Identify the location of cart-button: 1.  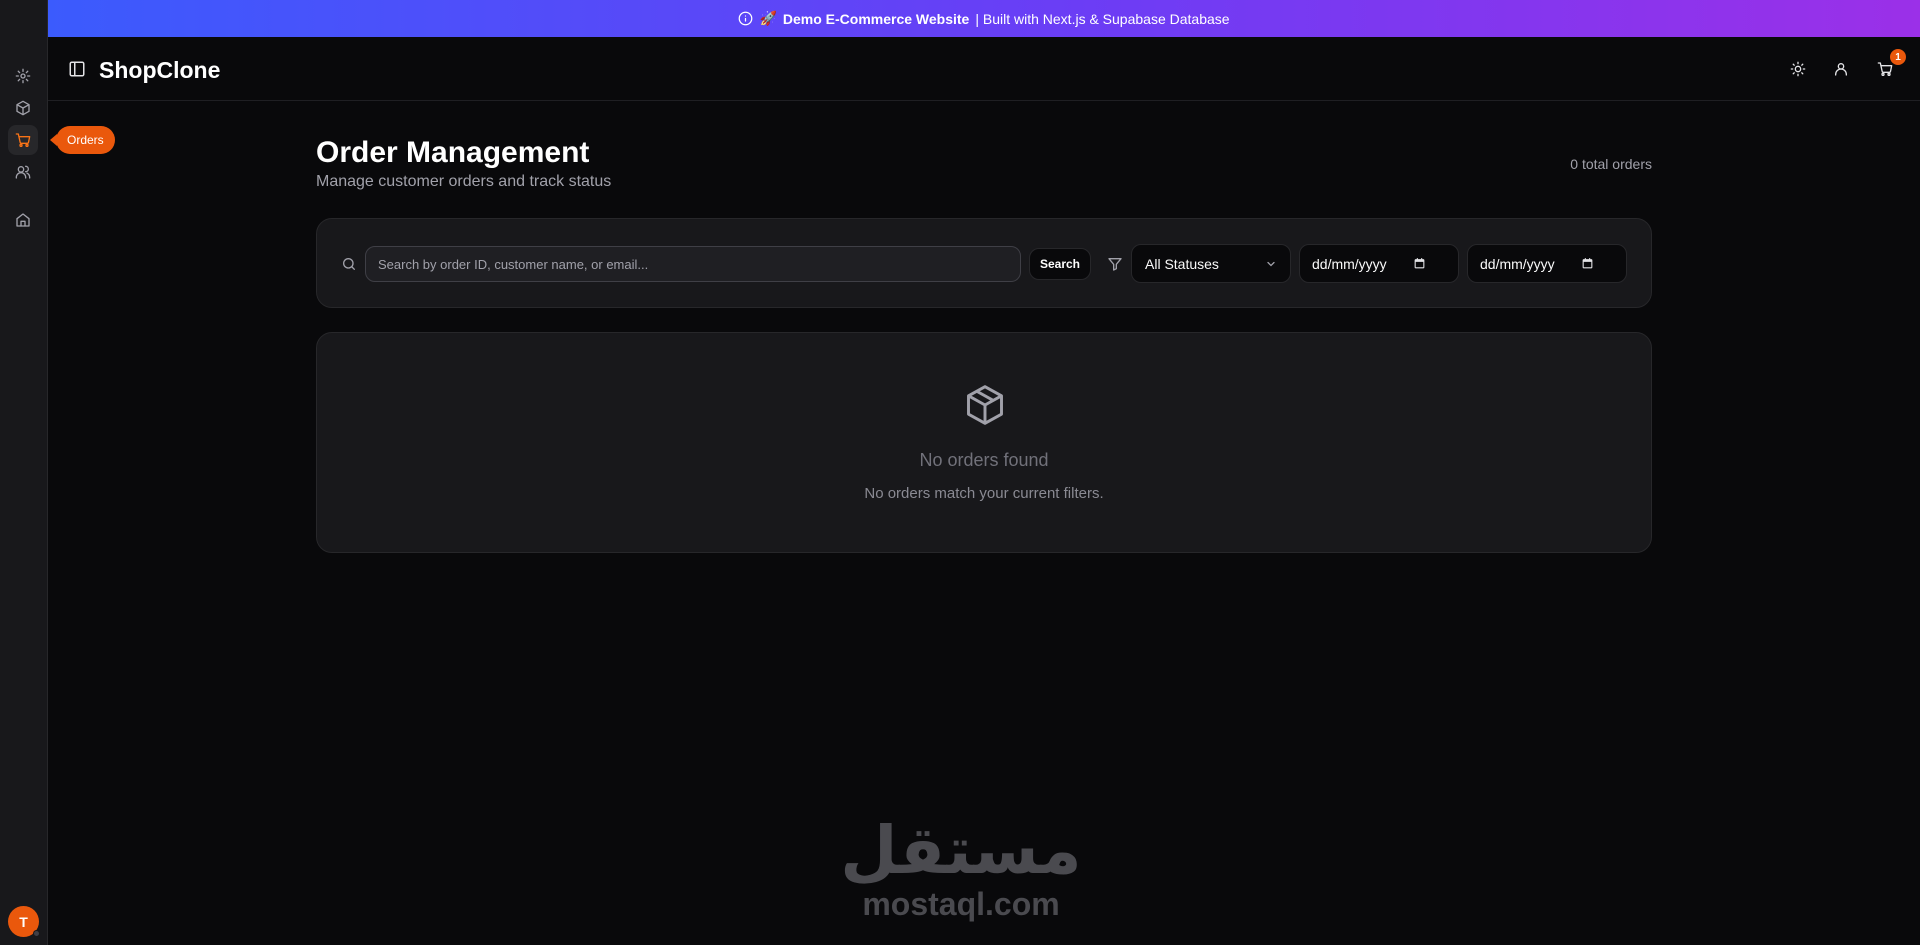
(1890, 64).